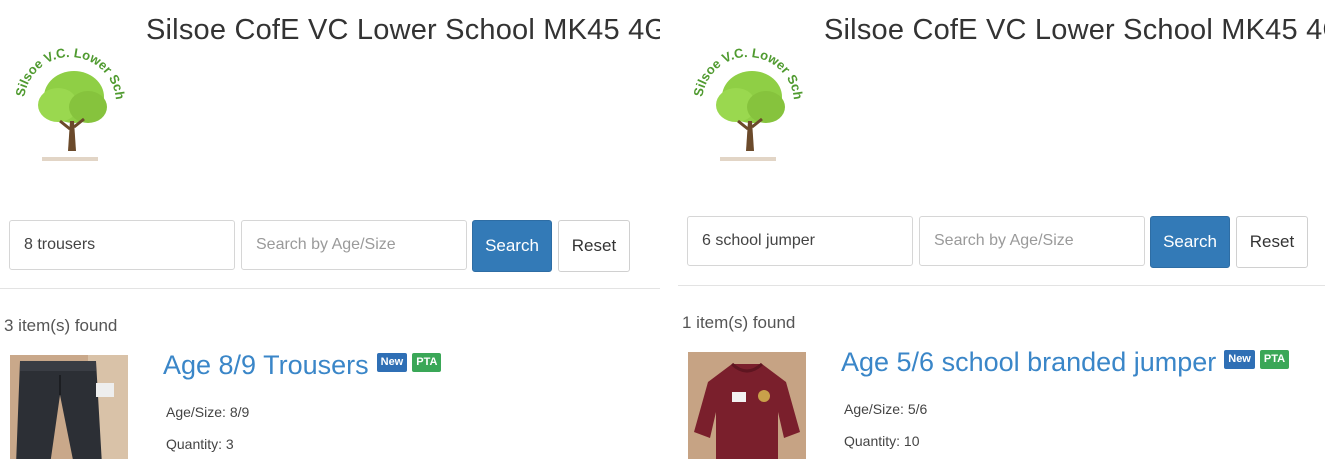  I want to click on item-title-link: Age 5/6 school branded jumper New PTA, so click(1065, 362).